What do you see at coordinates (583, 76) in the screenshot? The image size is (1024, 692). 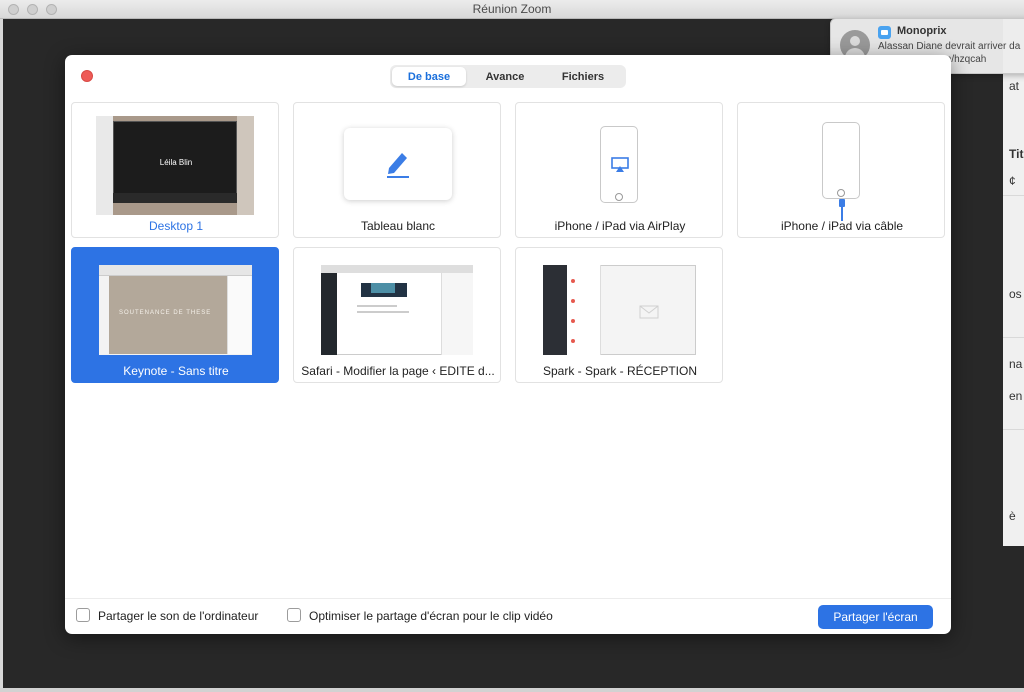 I see `tab-files: Fichiers` at bounding box center [583, 76].